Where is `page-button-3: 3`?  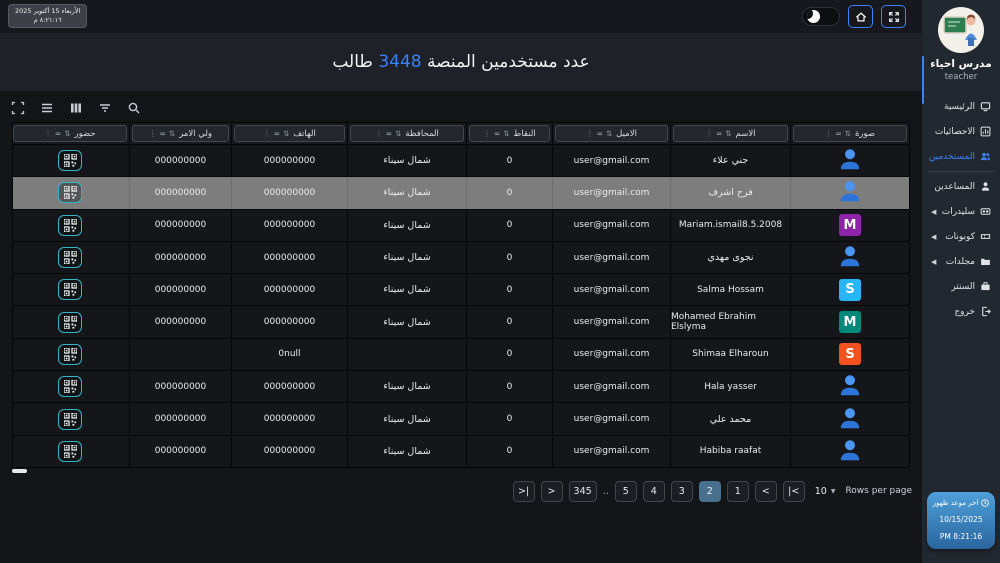 page-button-3: 3 is located at coordinates (681, 491).